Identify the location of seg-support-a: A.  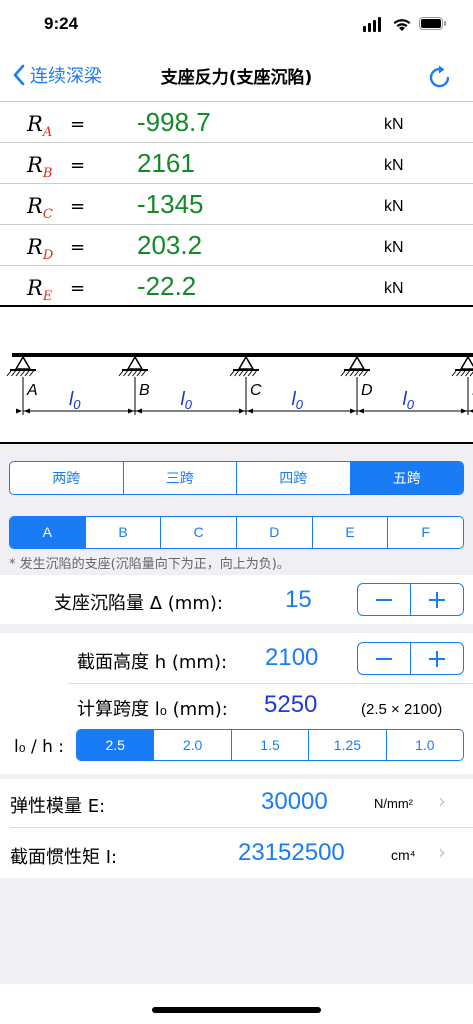
(48, 532).